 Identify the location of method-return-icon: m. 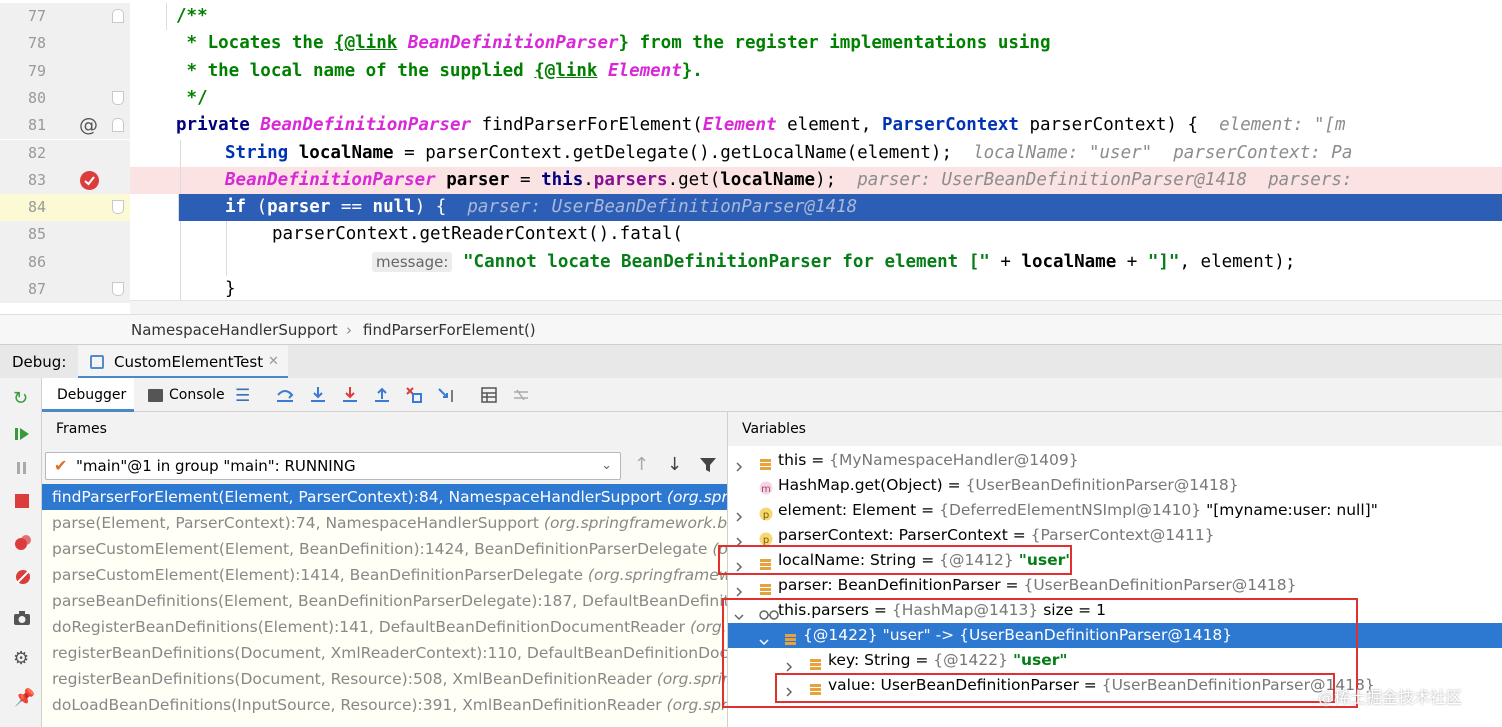
(766, 487).